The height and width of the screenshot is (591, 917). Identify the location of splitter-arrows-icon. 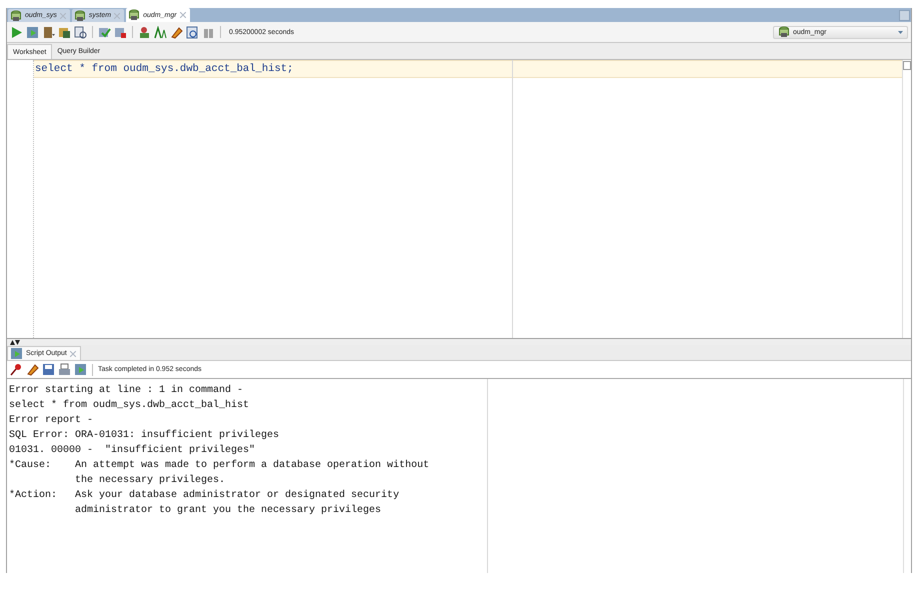
(15, 342).